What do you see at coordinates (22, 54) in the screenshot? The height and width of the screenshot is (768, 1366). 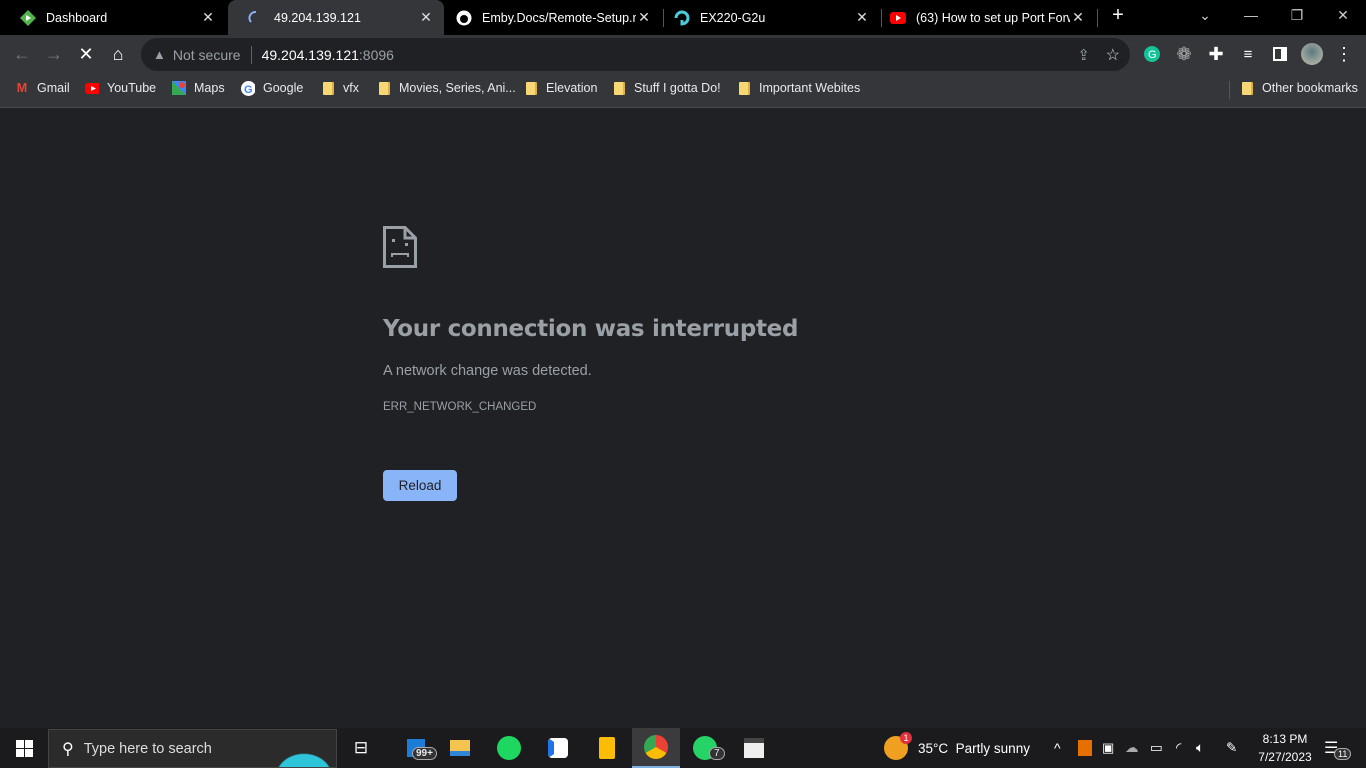 I see `back-button: ←` at bounding box center [22, 54].